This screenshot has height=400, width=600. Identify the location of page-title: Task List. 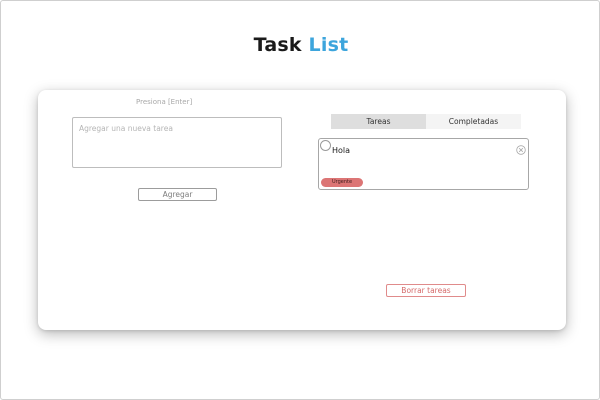
(300, 45).